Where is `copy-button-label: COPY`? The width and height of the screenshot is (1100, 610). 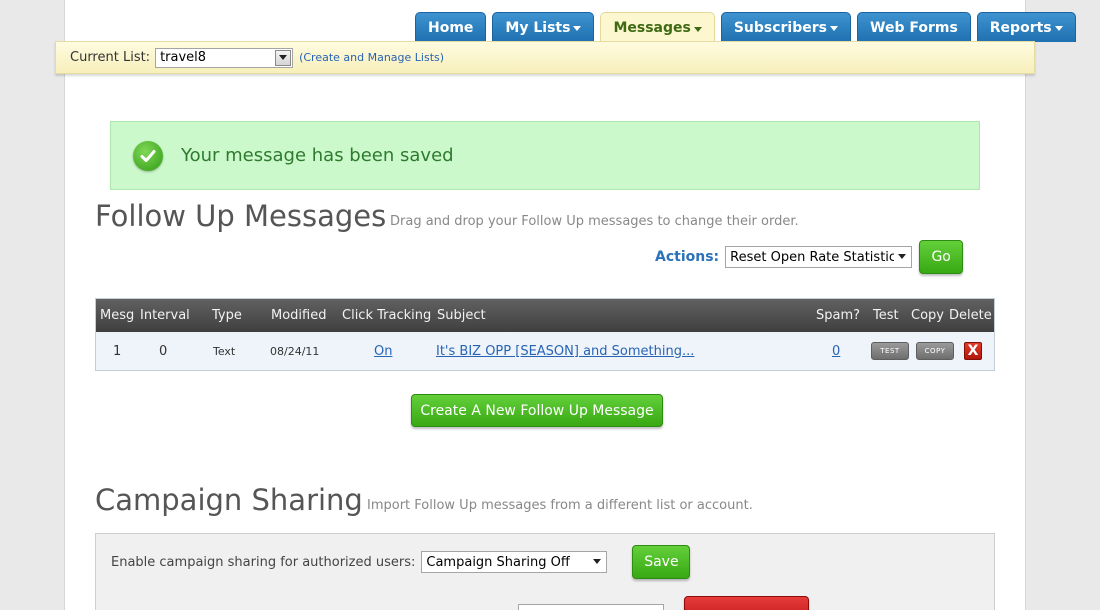
copy-button-label: COPY is located at coordinates (935, 351).